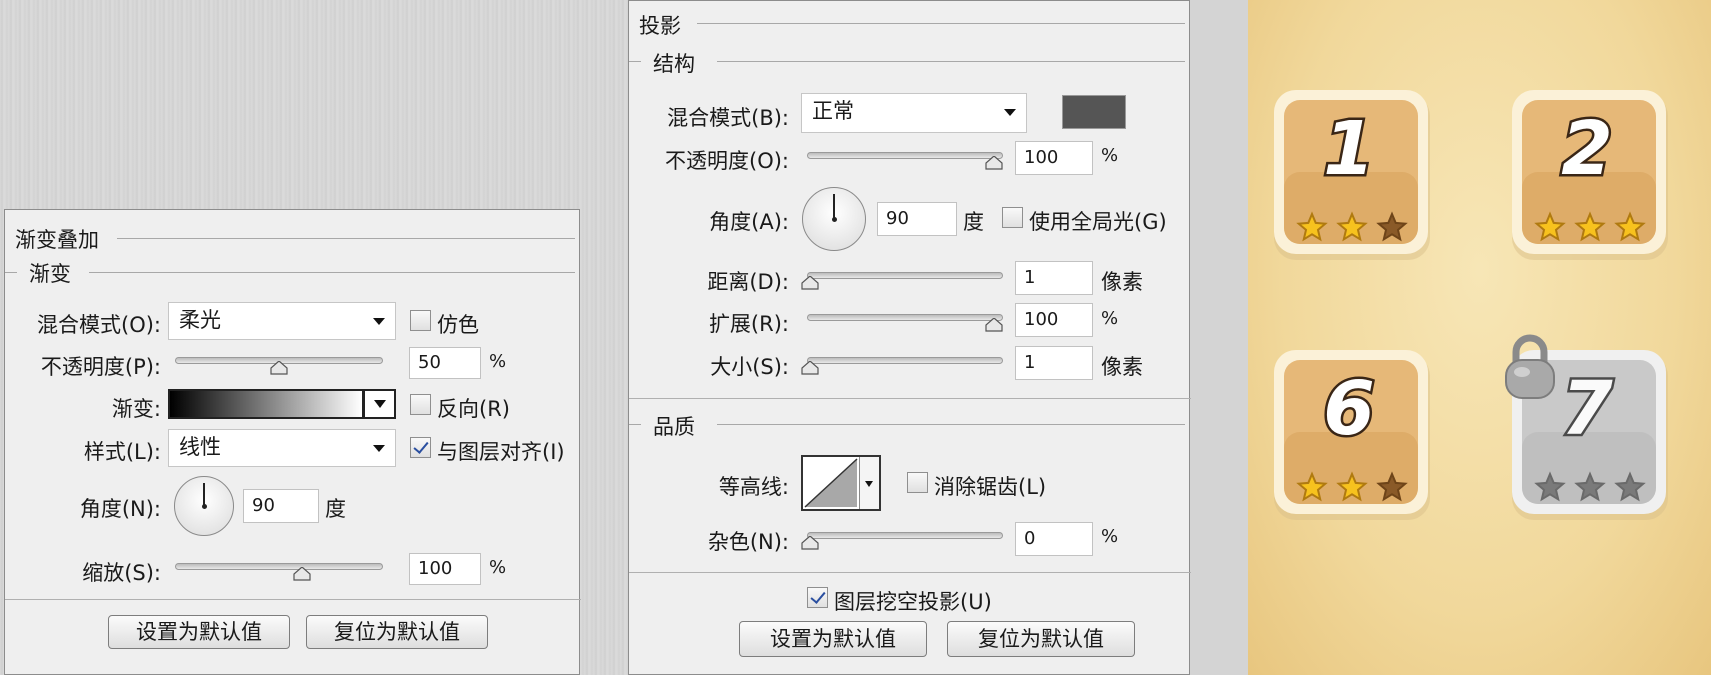 This screenshot has width=1711, height=675. I want to click on spread-input: 100, so click(1054, 320).